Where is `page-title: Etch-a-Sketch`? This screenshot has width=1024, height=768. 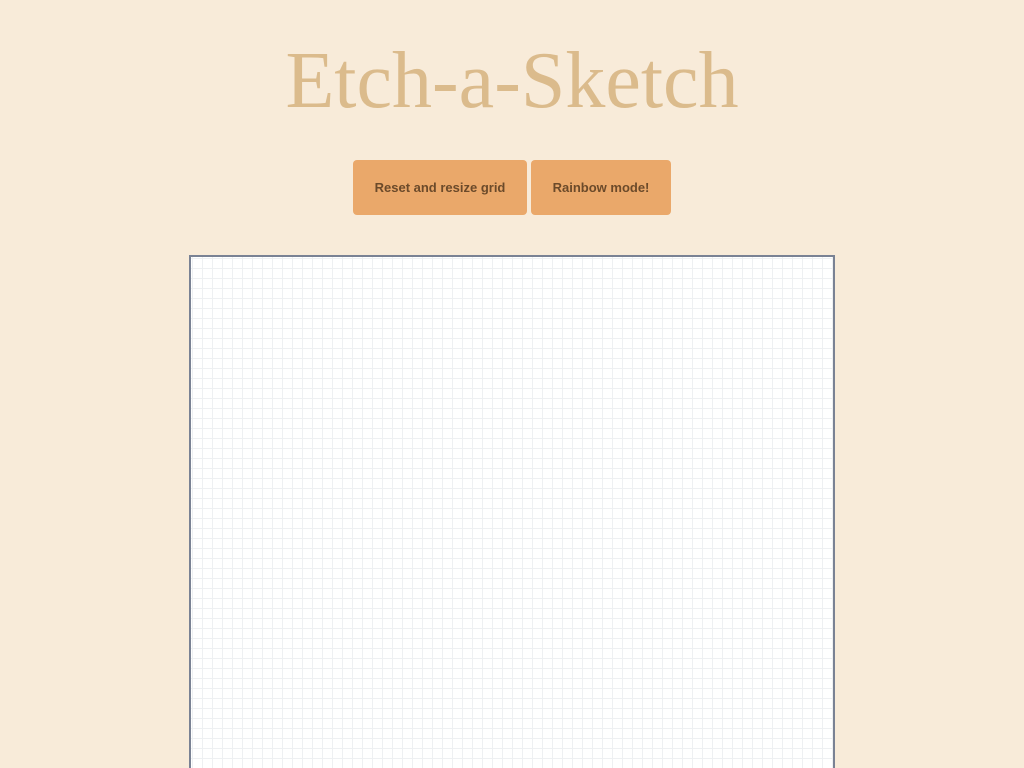 page-title: Etch-a-Sketch is located at coordinates (512, 81).